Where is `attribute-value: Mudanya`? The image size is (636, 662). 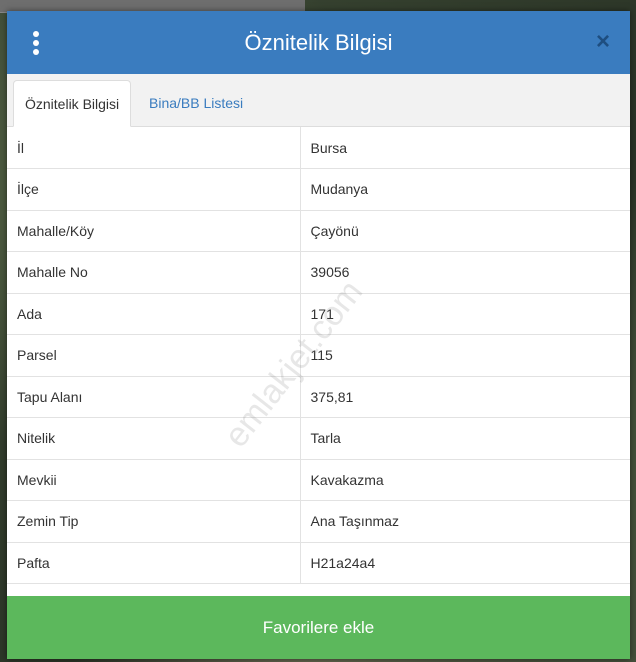
attribute-value: Mudanya is located at coordinates (465, 189).